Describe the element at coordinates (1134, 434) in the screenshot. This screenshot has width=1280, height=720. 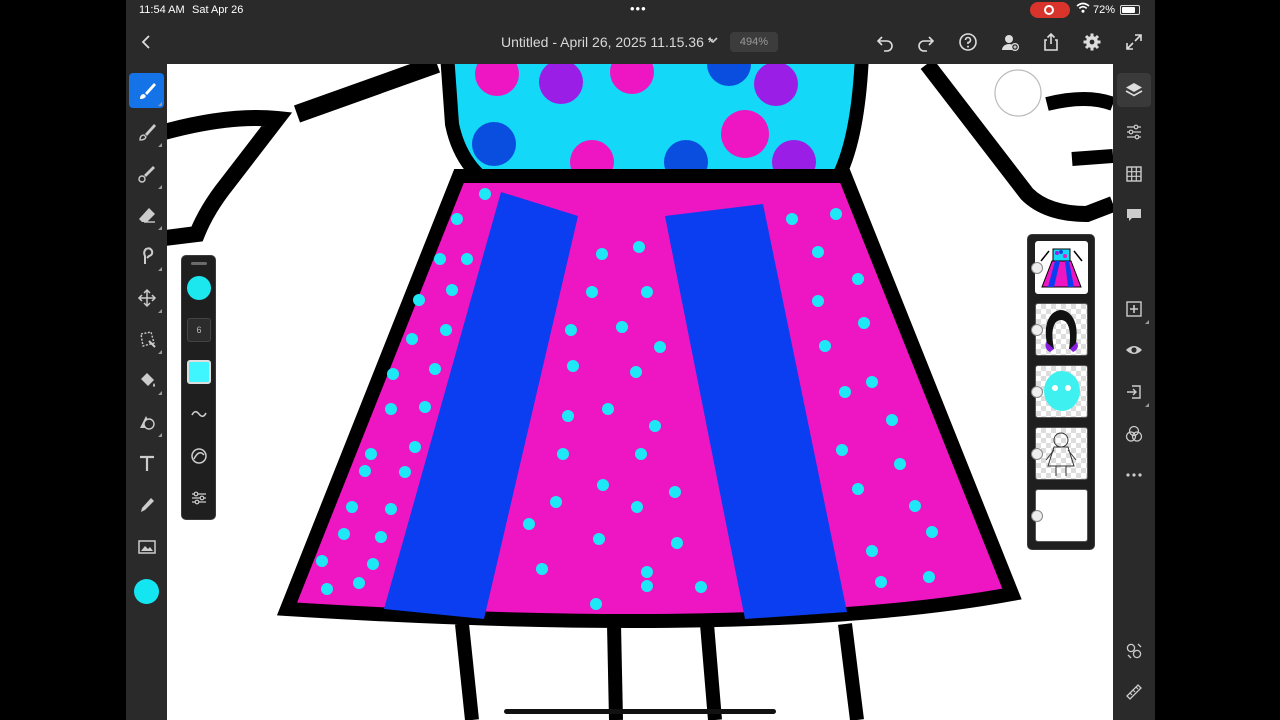
I see `blend-mode-icon` at that location.